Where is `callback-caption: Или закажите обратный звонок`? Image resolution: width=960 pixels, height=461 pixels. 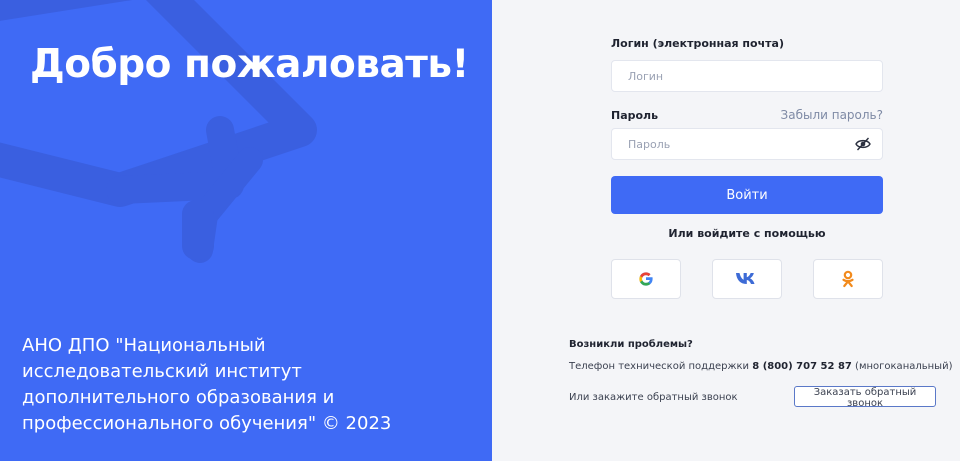 callback-caption: Или закажите обратный звонок is located at coordinates (653, 397).